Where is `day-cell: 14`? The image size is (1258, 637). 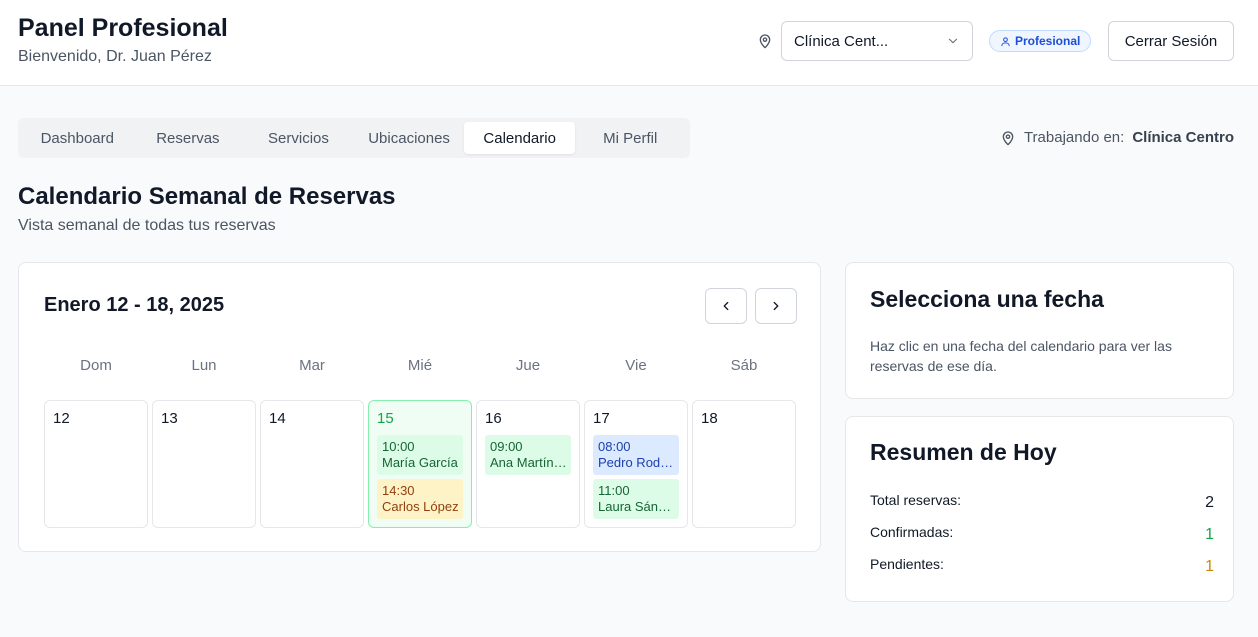 day-cell: 14 is located at coordinates (312, 464).